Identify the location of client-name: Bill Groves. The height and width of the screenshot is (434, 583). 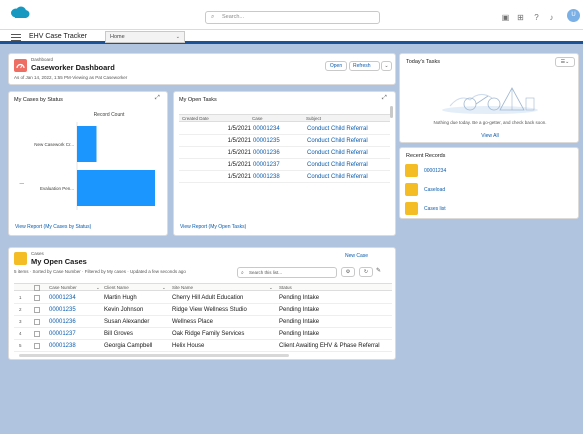
(119, 334).